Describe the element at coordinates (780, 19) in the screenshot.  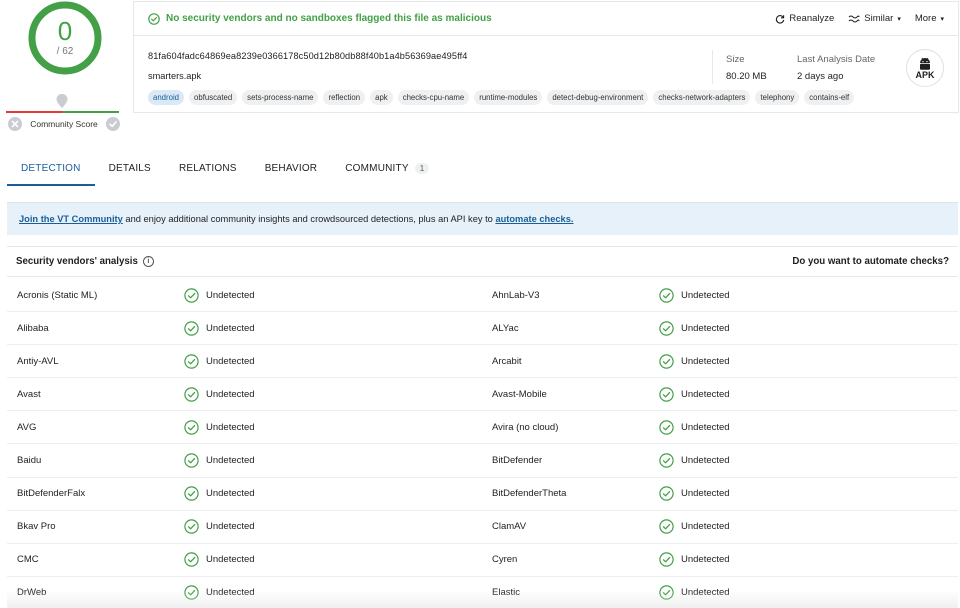
I see `refresh-icon` at that location.